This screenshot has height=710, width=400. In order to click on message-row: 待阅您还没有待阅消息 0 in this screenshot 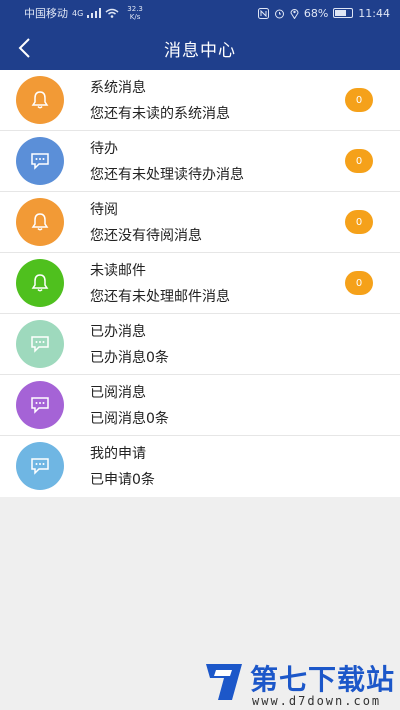, I will do `click(200, 222)`.